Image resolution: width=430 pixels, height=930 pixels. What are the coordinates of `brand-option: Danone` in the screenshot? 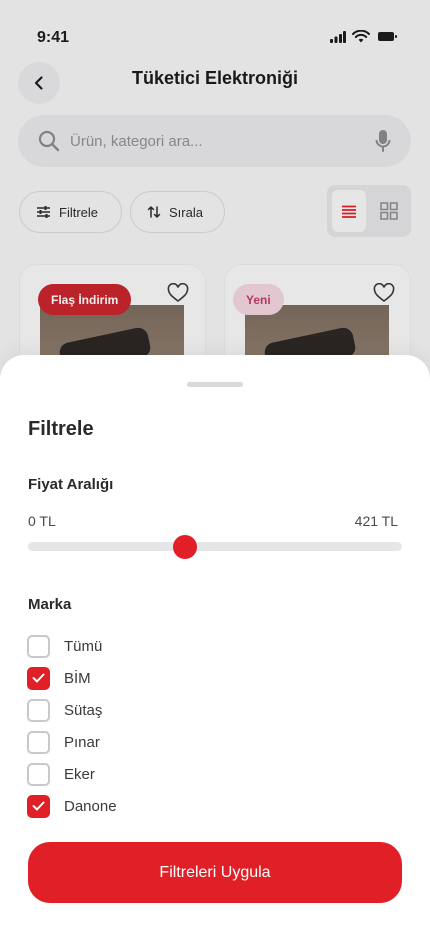 It's located at (207, 806).